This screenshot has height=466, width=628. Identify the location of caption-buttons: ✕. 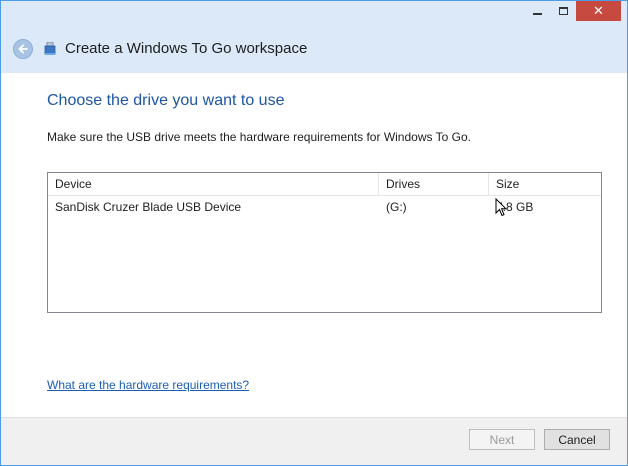
(572, 11).